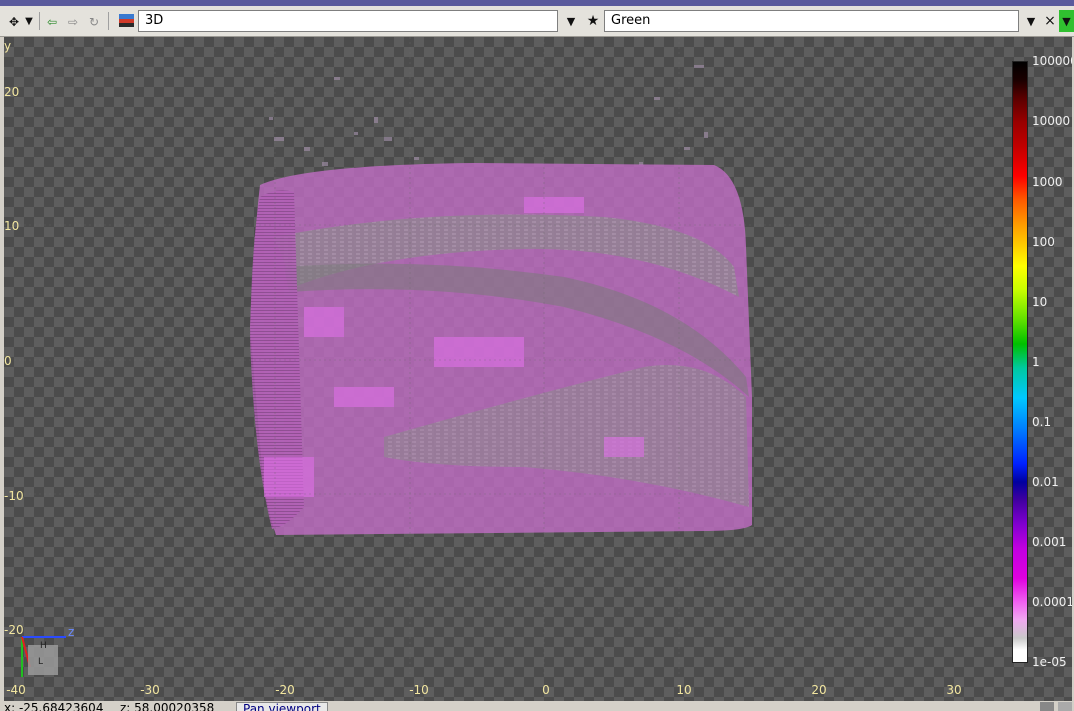 The height and width of the screenshot is (711, 1074). Describe the element at coordinates (1051, 121) in the screenshot. I see `colorbar-label: 10000` at that location.